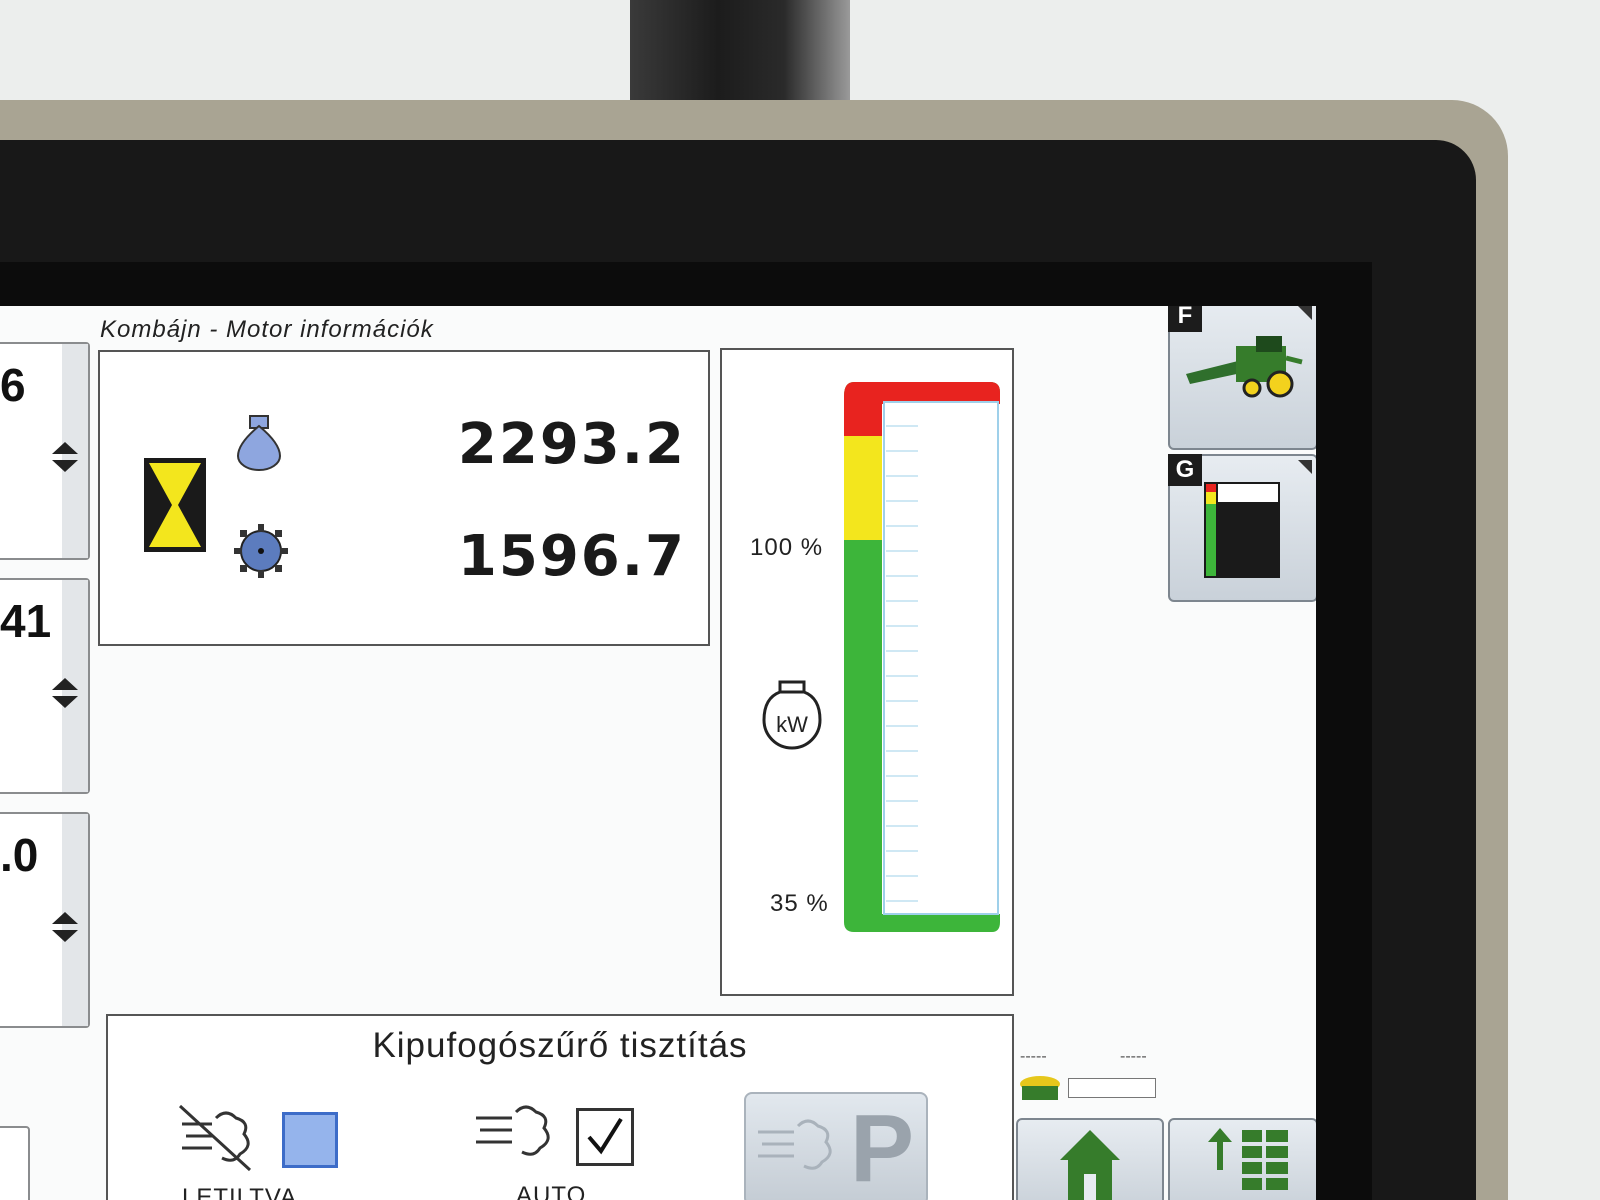 The image size is (1600, 1200). I want to click on left-value-panel-3: .0, so click(45, 920).